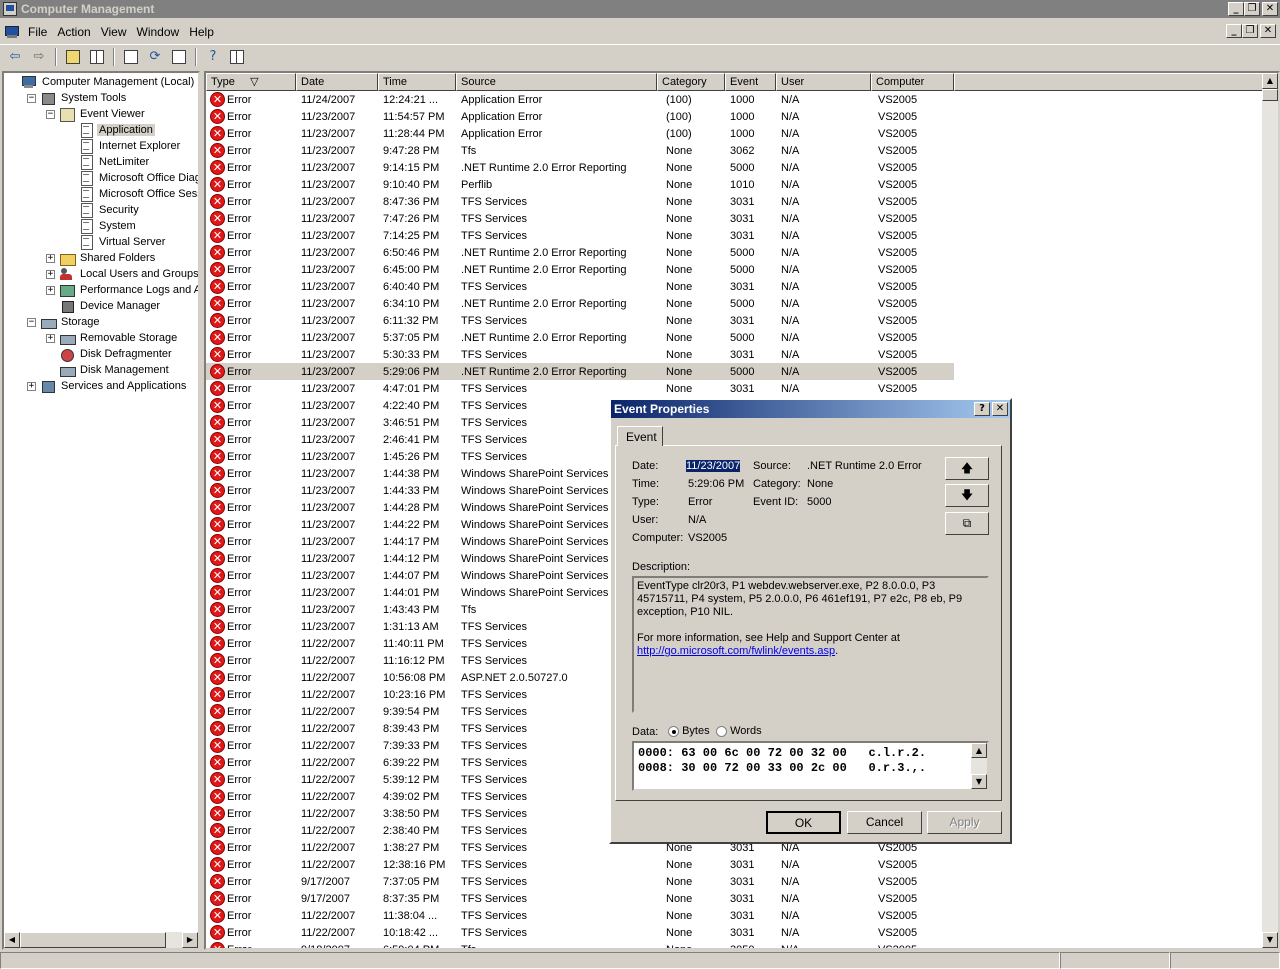 The width and height of the screenshot is (1280, 969). What do you see at coordinates (161, 32) in the screenshot?
I see `menu-window: Window` at bounding box center [161, 32].